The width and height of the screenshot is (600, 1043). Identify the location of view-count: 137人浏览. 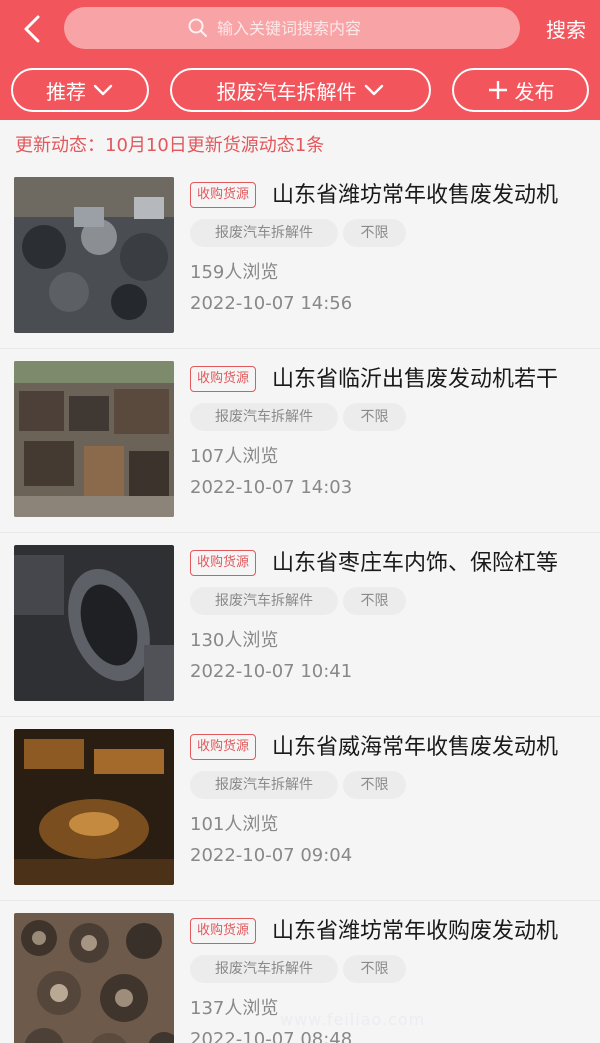
(234, 1008).